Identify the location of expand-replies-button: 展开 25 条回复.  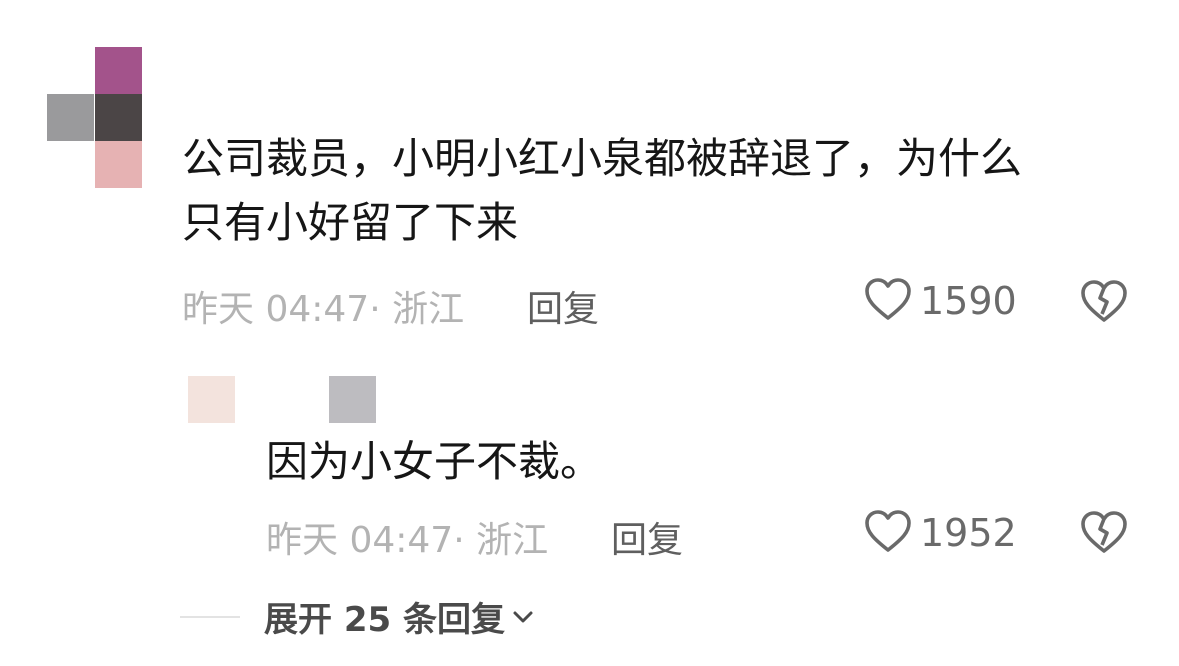
(357, 616).